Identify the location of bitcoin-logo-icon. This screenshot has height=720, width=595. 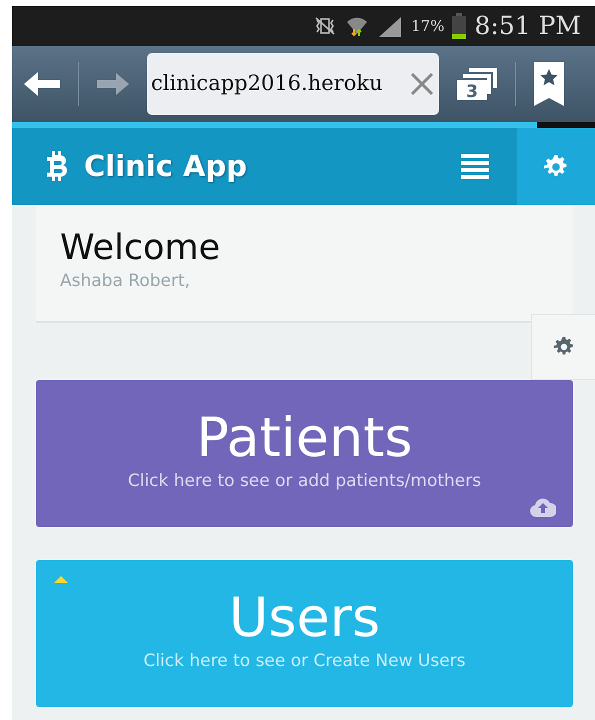
(57, 166).